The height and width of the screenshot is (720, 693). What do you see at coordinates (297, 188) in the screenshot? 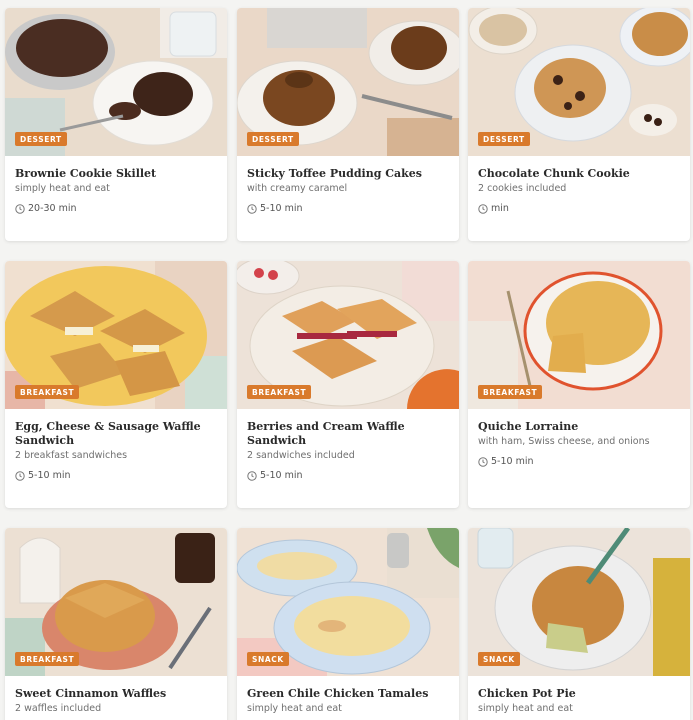
I see `product-subtitle: with creamy caramel` at bounding box center [297, 188].